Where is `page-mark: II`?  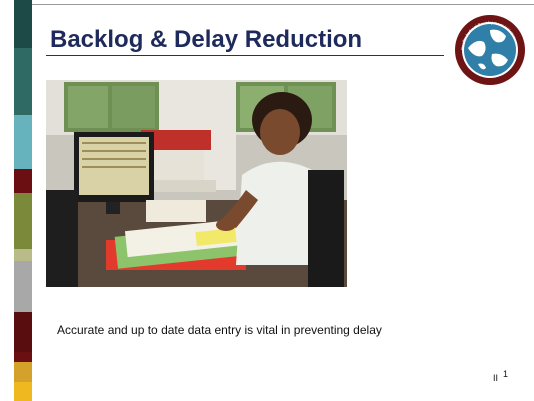 page-mark: II is located at coordinates (496, 378).